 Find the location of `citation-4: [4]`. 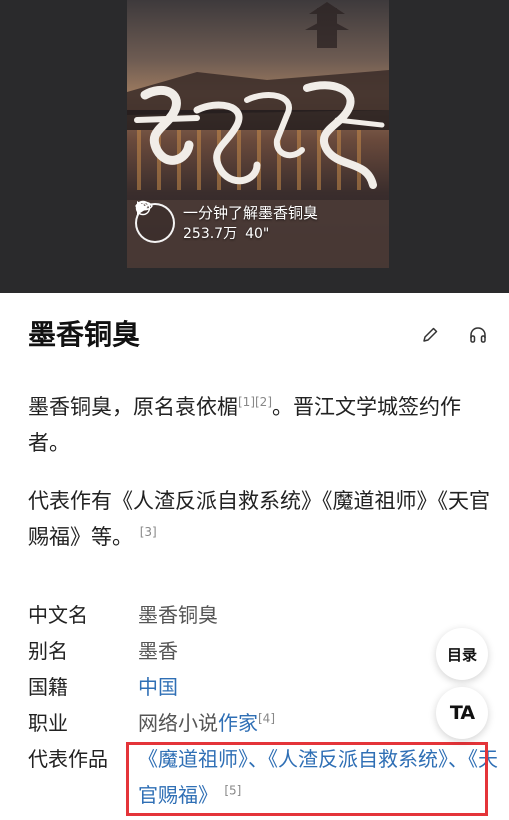

citation-4: [4] is located at coordinates (266, 718).